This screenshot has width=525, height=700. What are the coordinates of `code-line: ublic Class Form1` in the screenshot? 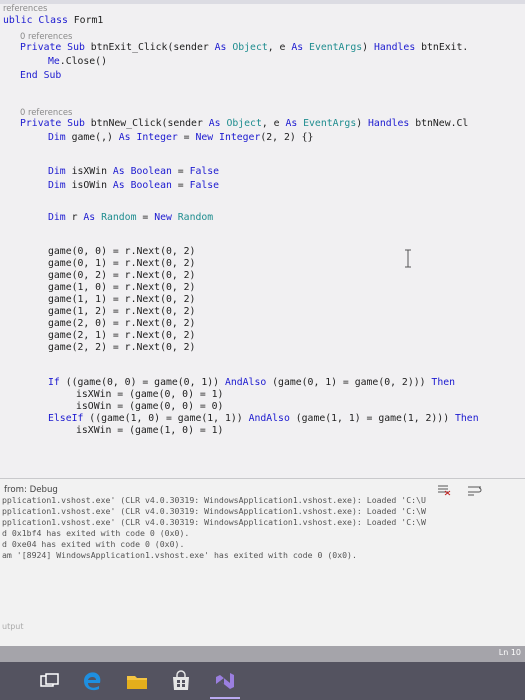 It's located at (53, 21).